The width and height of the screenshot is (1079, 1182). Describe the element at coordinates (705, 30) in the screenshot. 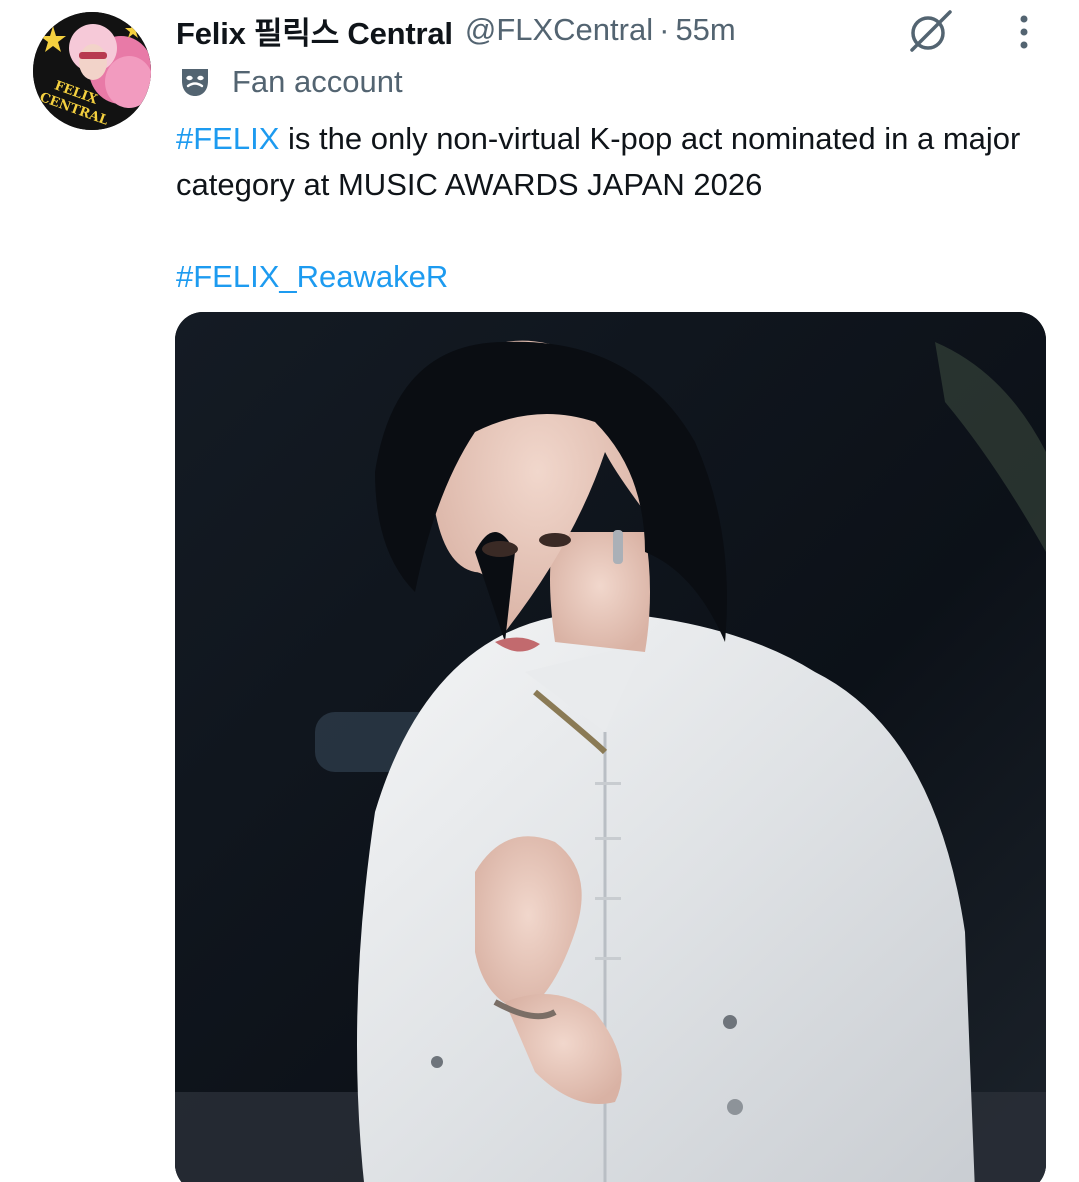

I see `timestamp: 55m` at that location.